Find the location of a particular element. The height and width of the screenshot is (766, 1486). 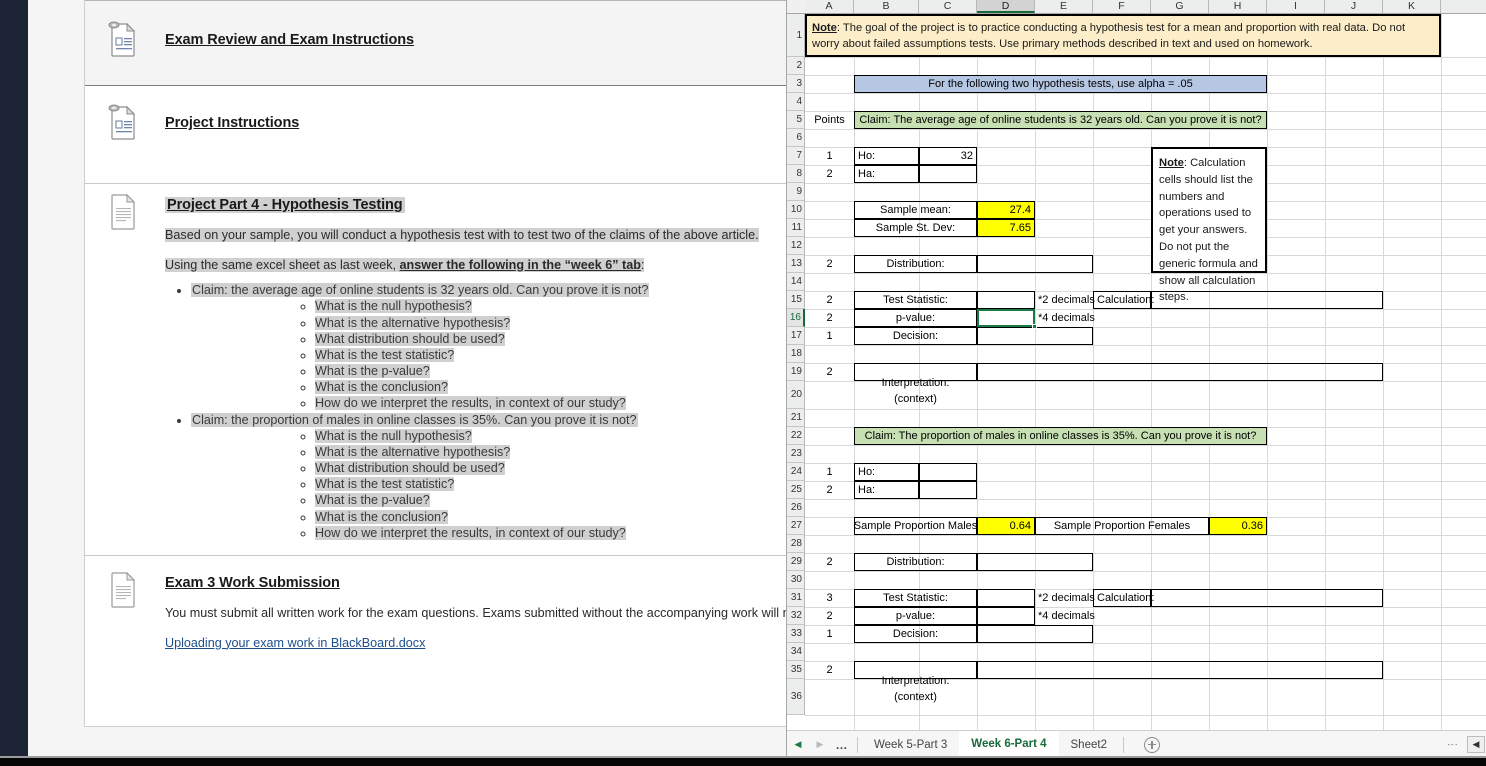

sample-proportion-females-value-cell: 0.36 is located at coordinates (1238, 526).